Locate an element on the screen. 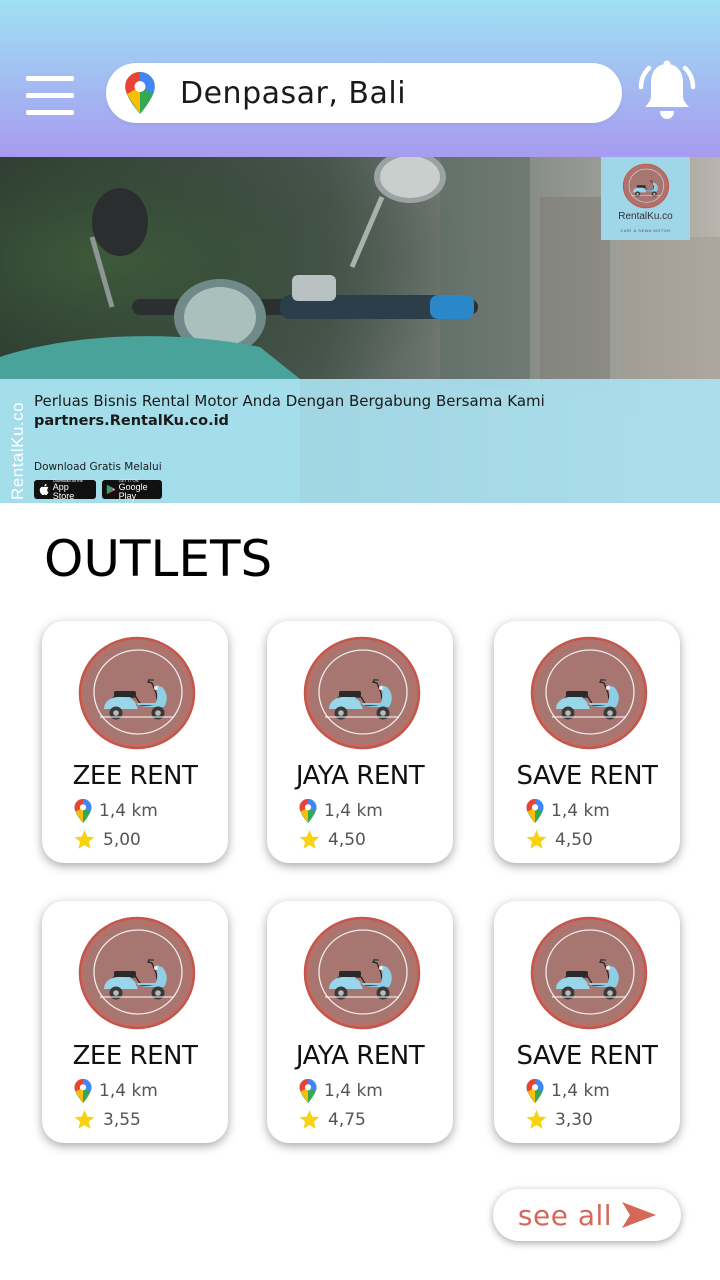 Image resolution: width=720 pixels, height=1280 pixels. outlet-rating-row: 3,30 is located at coordinates (559, 1120).